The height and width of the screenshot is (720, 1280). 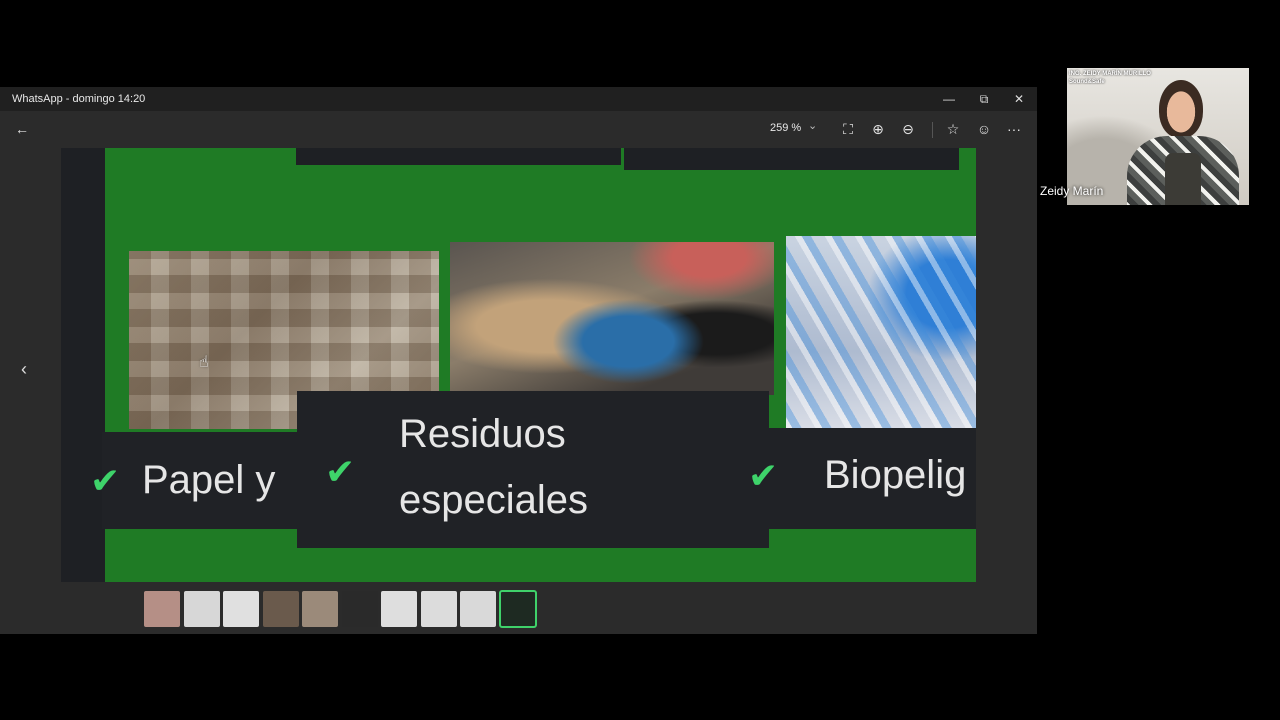 What do you see at coordinates (895, 475) in the screenshot?
I see `category-label: Biopelig` at bounding box center [895, 475].